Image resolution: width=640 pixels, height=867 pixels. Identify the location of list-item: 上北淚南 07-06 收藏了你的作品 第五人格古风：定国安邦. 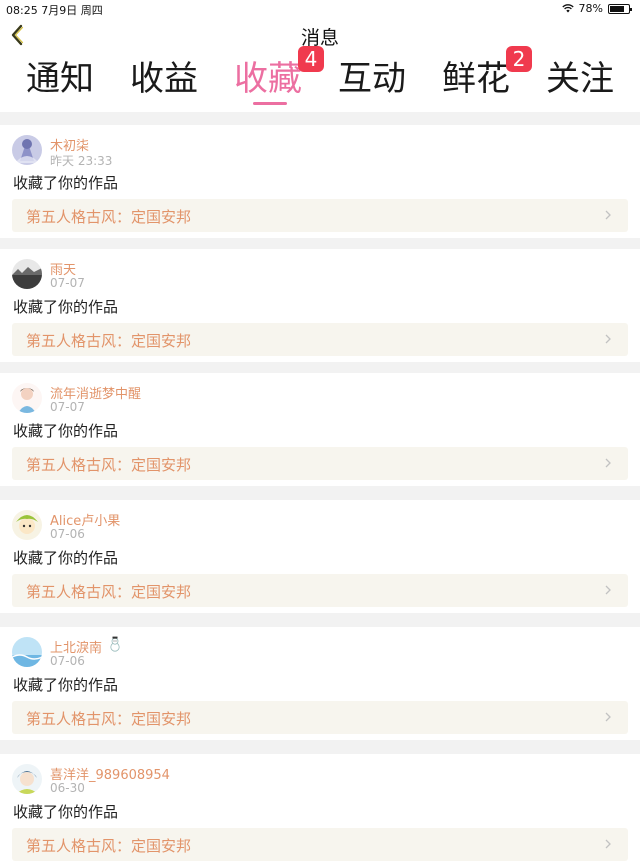
(320, 683).